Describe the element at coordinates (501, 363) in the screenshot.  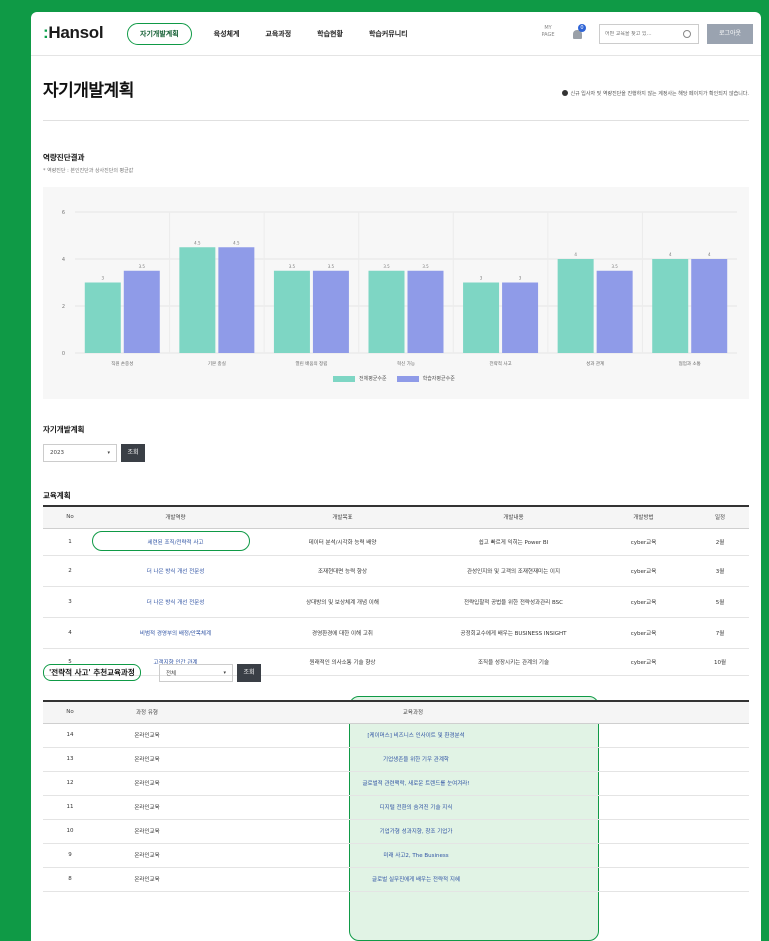
I see `x-category-label: 전략적 사고` at that location.